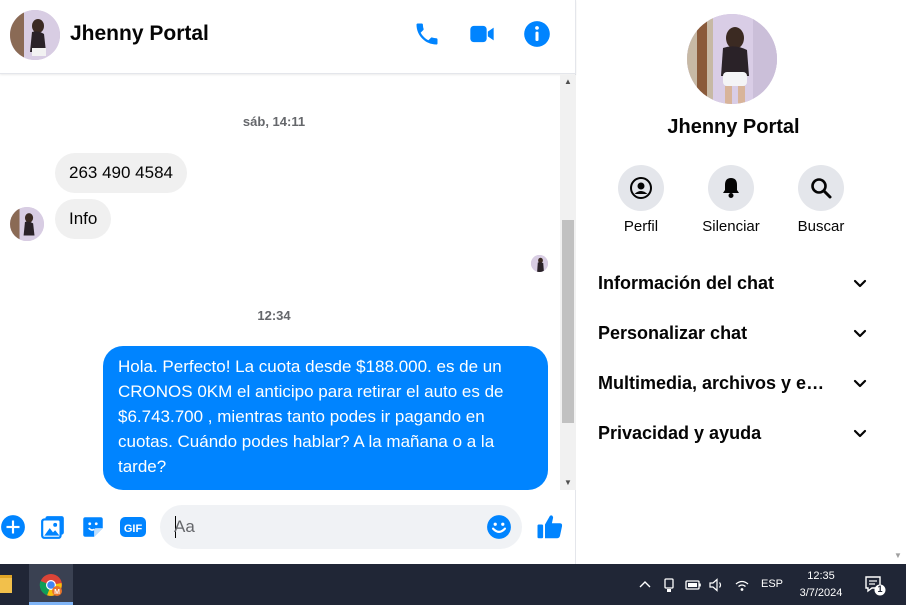 The image size is (906, 605). I want to click on search-button: Buscar, so click(821, 200).